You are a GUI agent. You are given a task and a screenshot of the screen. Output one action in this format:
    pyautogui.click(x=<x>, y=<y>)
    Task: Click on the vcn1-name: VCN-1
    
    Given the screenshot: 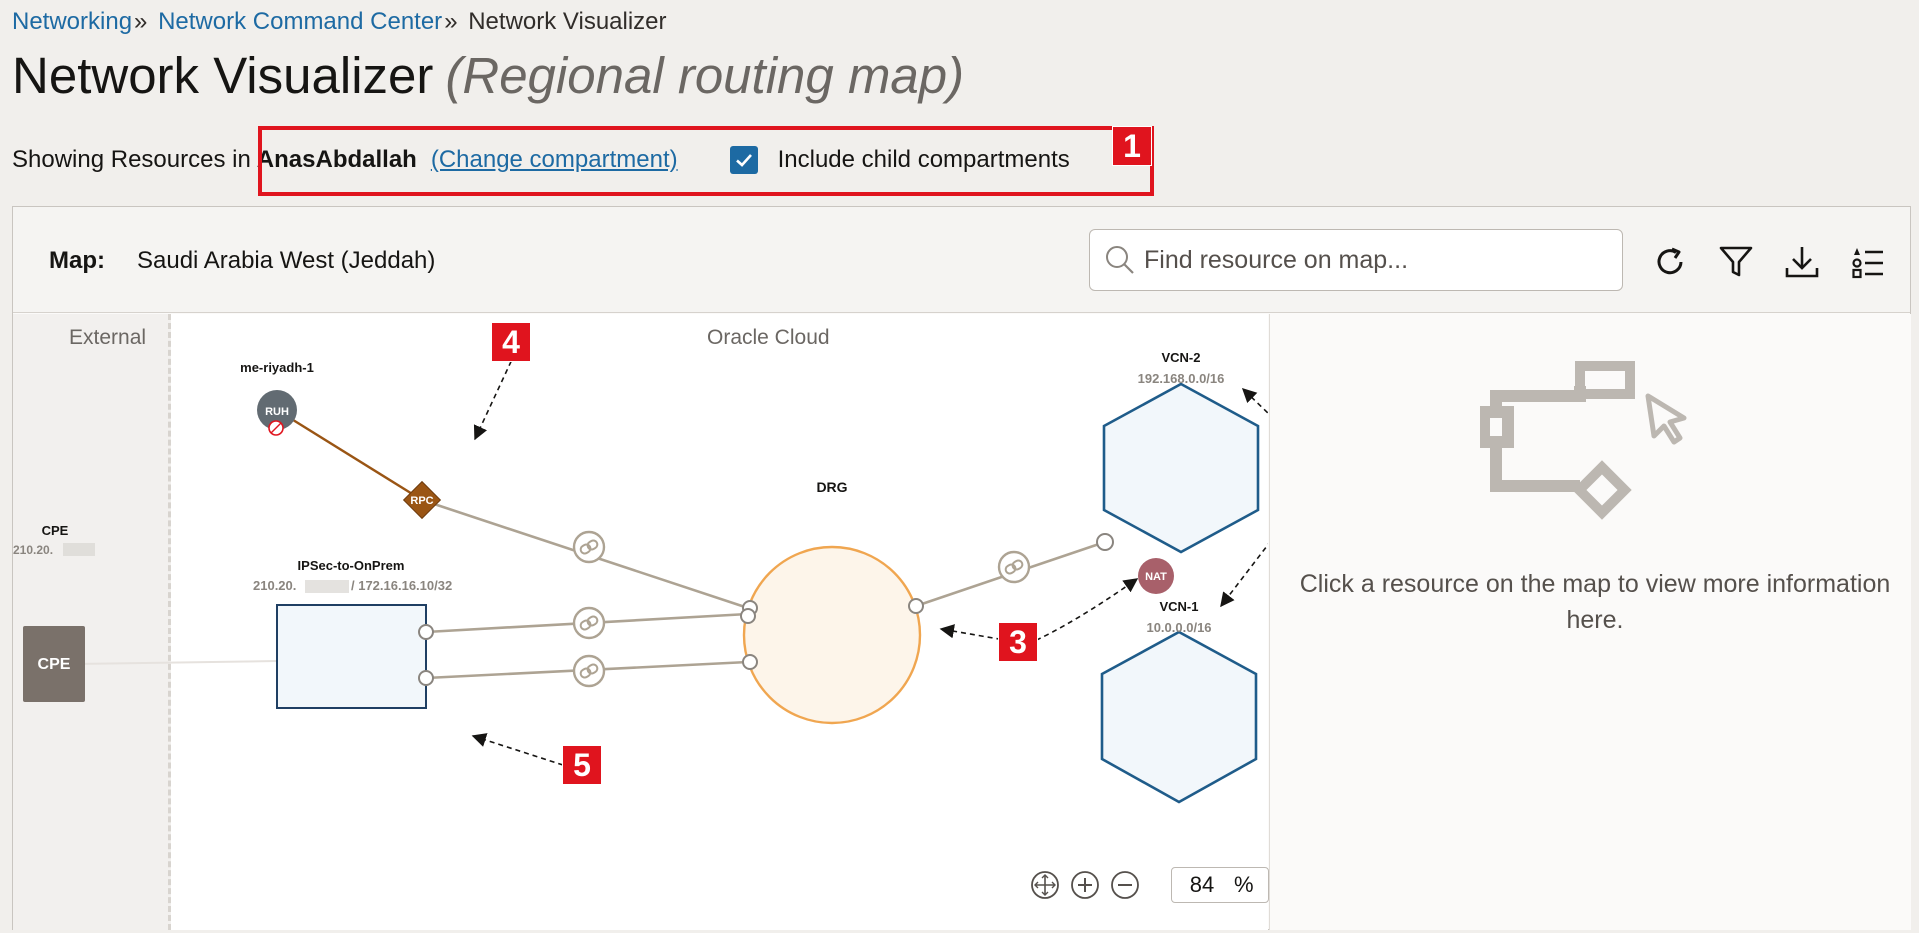 What is the action you would take?
    pyautogui.click(x=1178, y=606)
    